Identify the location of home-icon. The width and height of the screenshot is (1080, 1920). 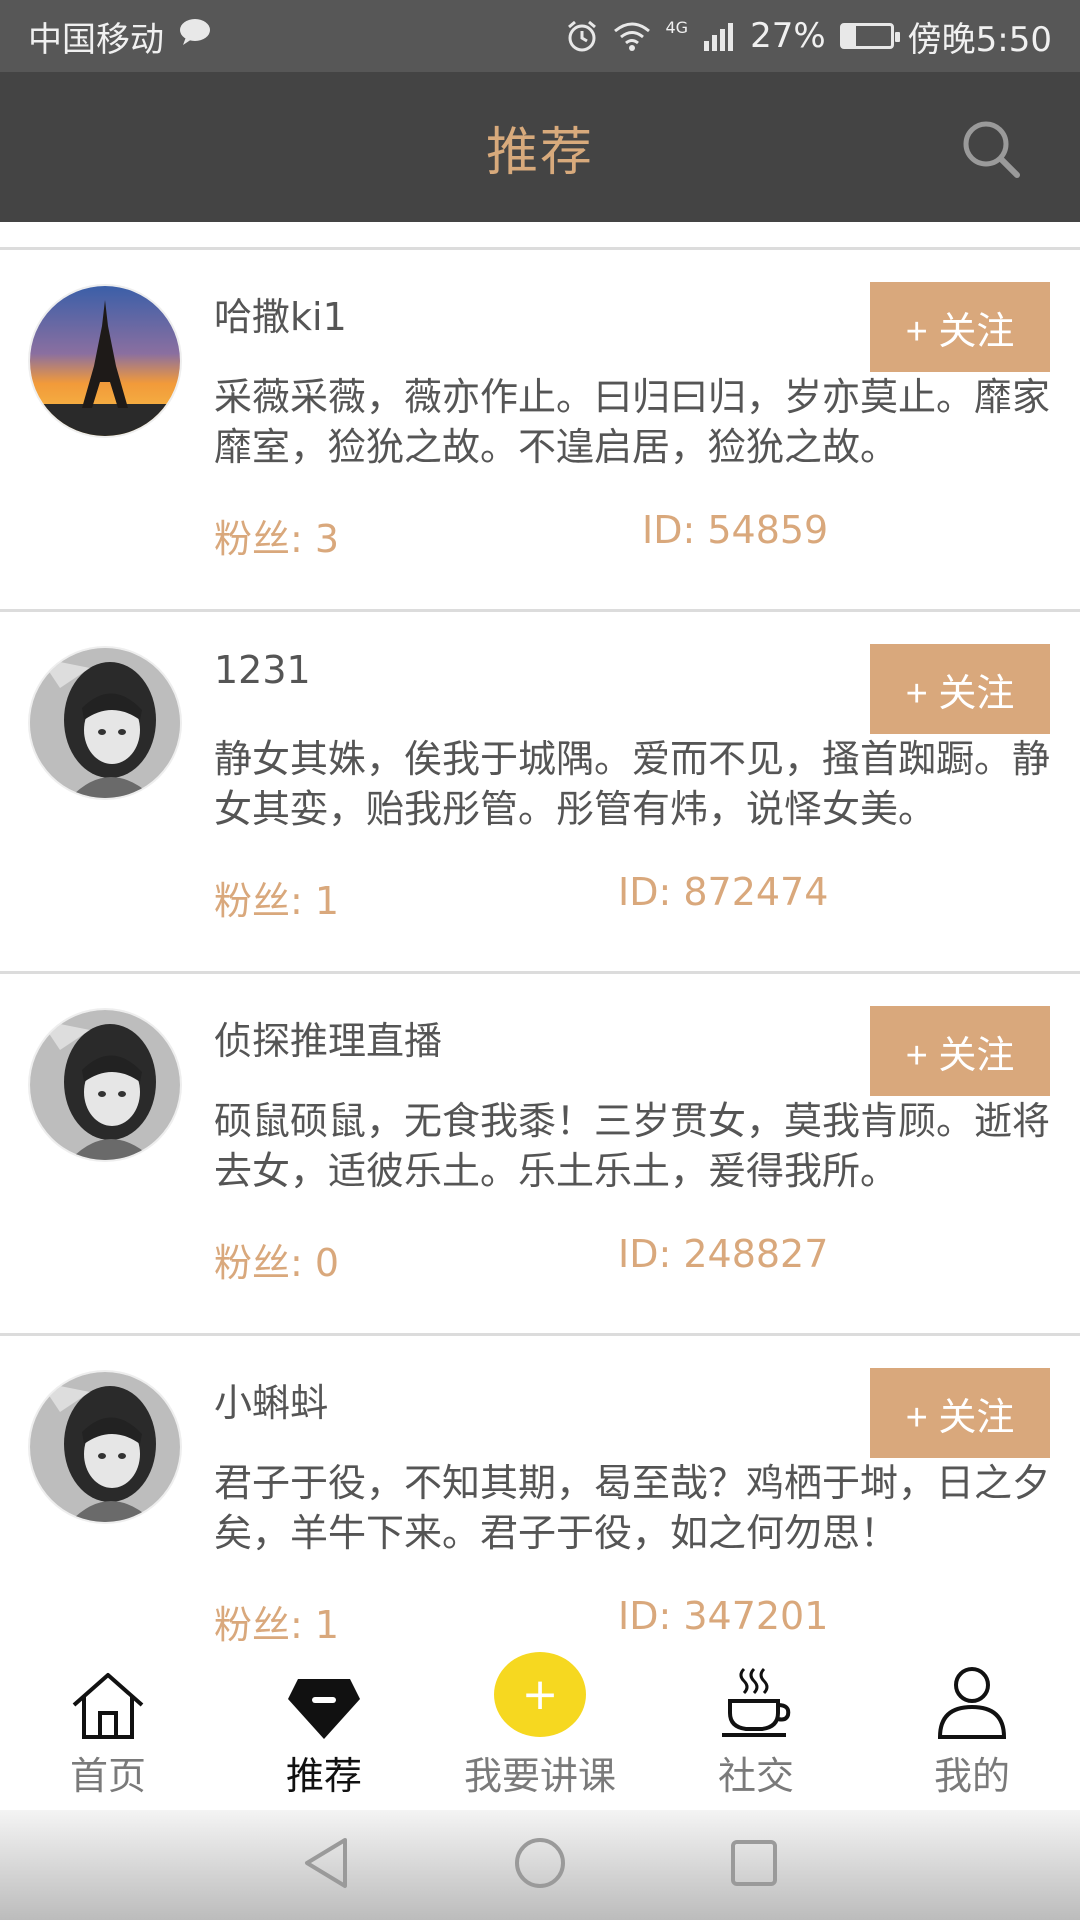
(108, 1701).